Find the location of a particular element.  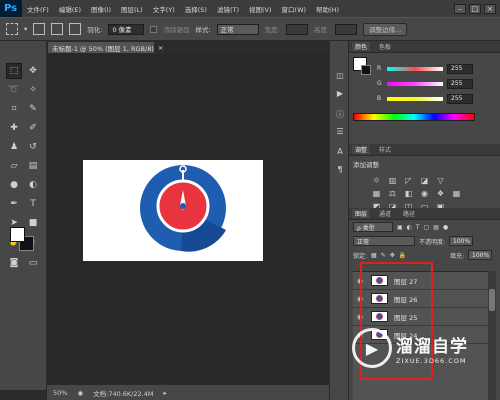

magic-wand-icon: ✧ is located at coordinates (33, 90).